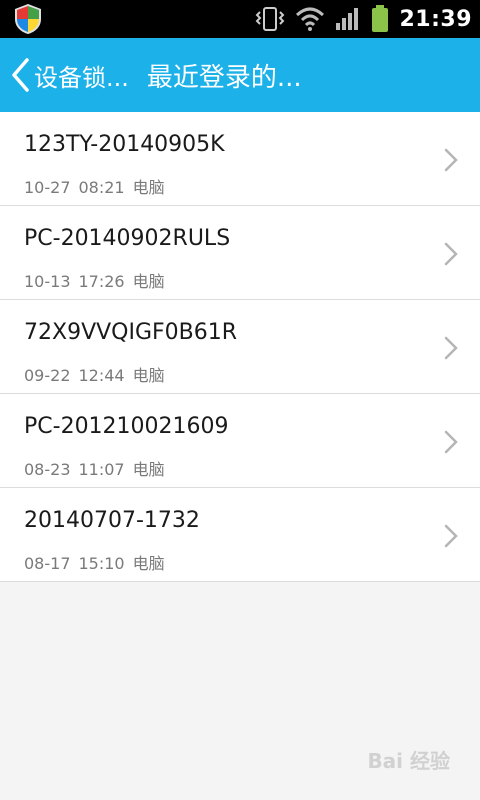  I want to click on device-name: 20140707-1732, so click(112, 520).